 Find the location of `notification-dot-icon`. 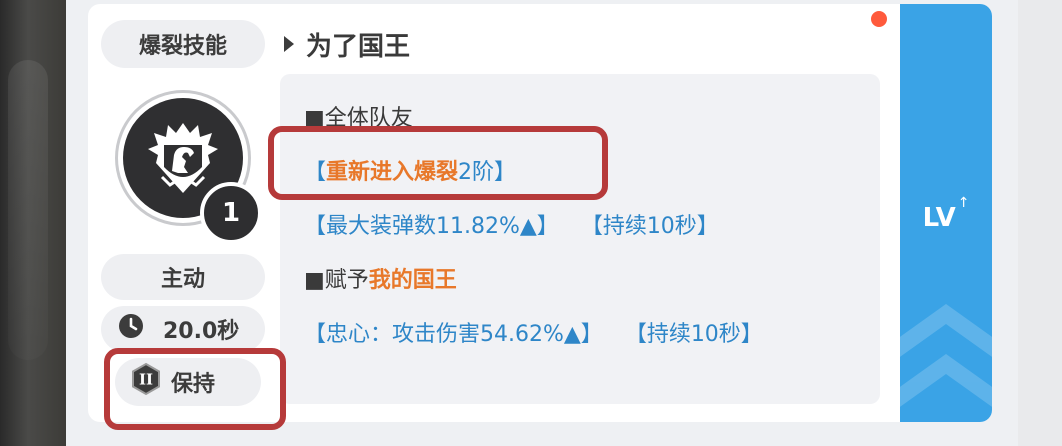

notification-dot-icon is located at coordinates (879, 19).